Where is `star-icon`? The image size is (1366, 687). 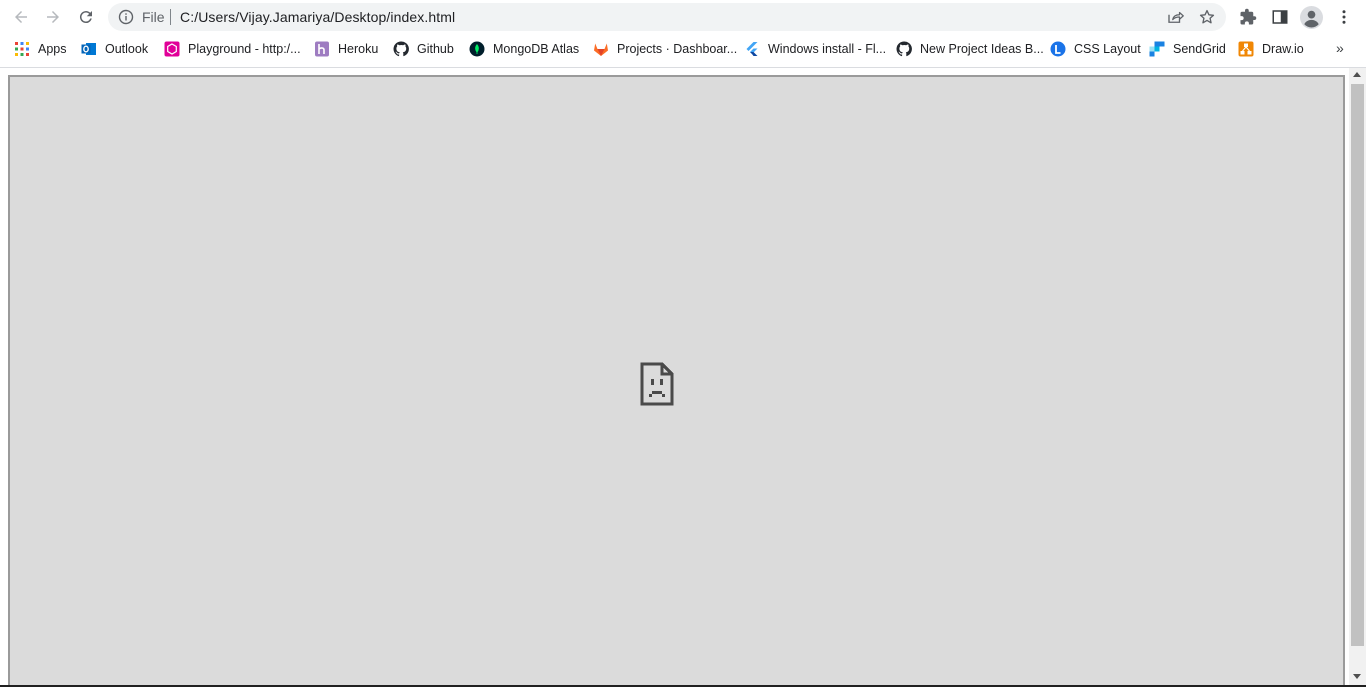
star-icon is located at coordinates (1207, 17).